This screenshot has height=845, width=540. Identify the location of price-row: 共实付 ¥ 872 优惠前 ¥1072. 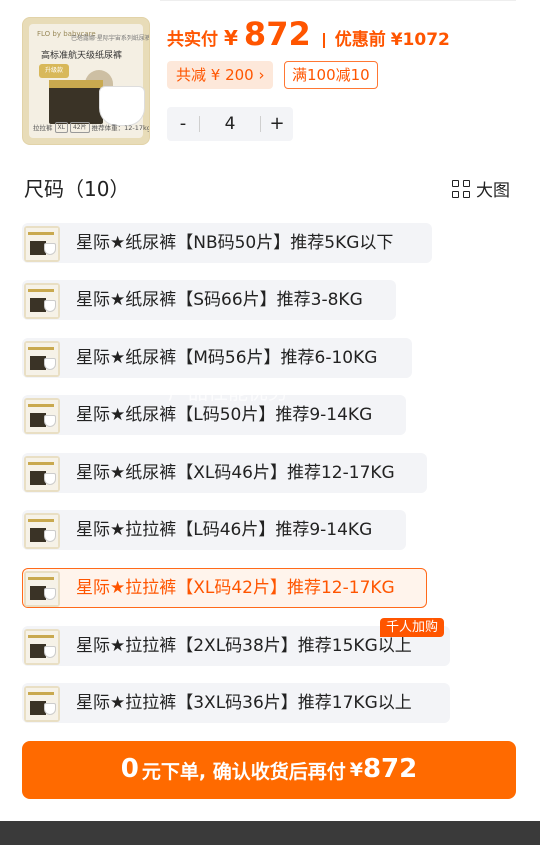
(308, 35).